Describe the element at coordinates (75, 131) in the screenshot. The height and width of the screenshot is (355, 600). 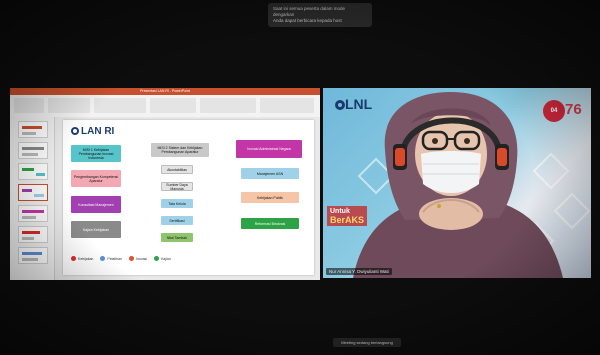
I see `lan-ring-icon` at that location.